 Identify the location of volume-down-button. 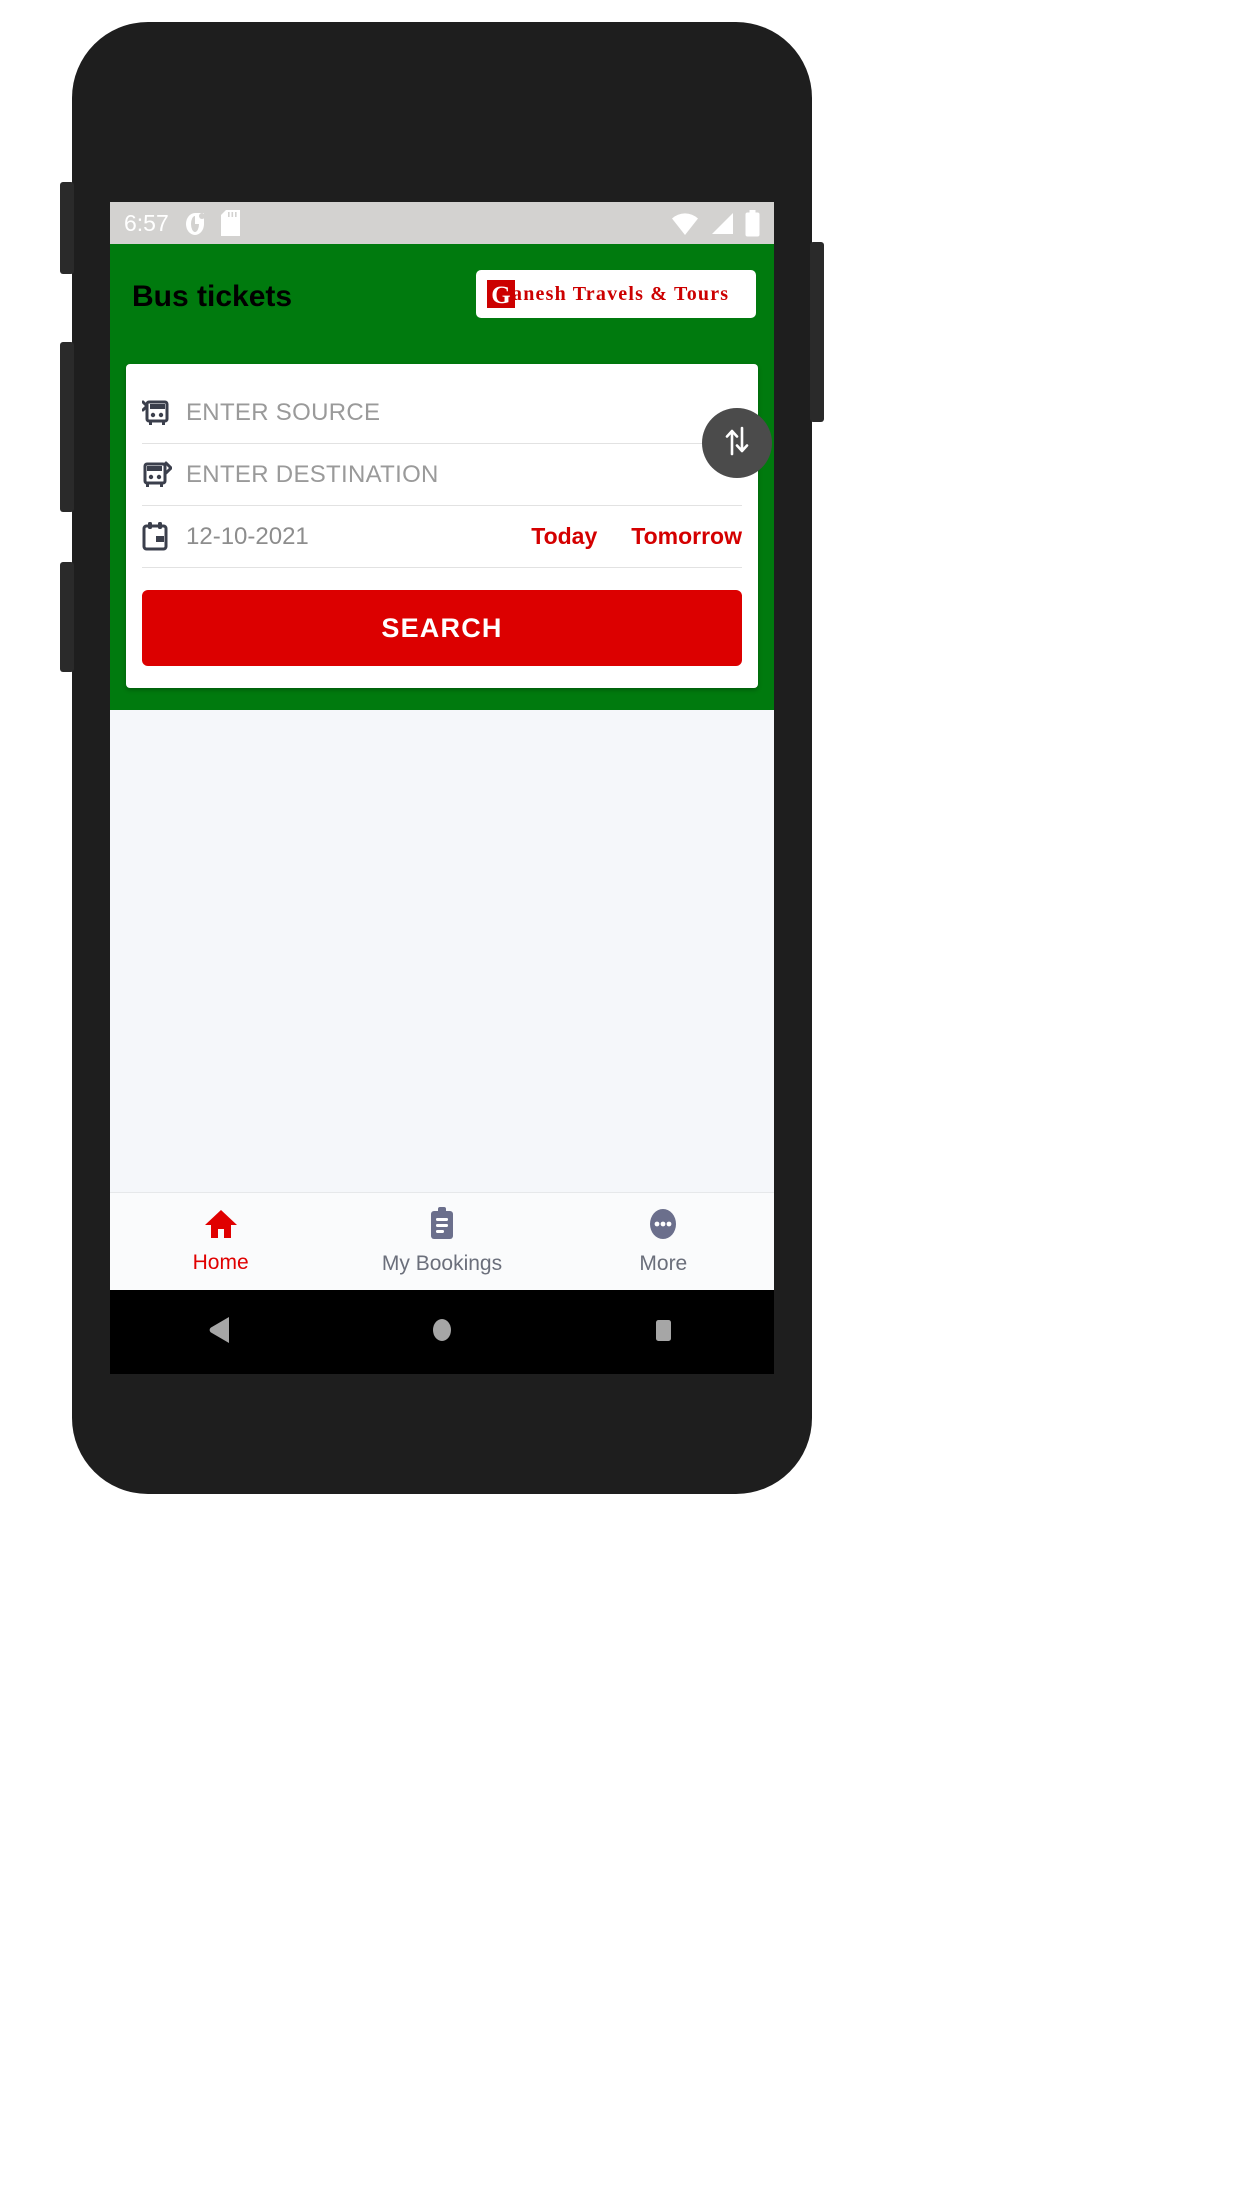
(67, 427).